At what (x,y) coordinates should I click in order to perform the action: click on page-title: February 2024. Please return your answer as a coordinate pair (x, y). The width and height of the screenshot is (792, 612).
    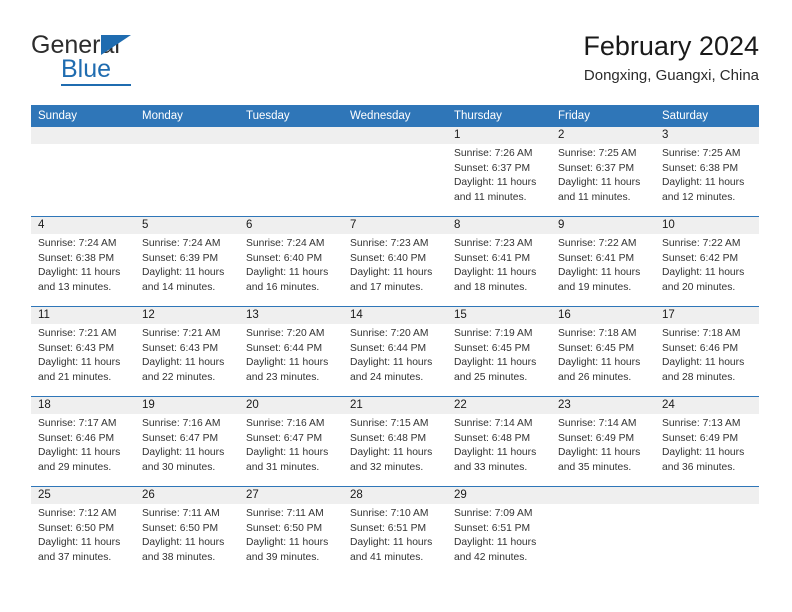
    Looking at the image, I should click on (671, 46).